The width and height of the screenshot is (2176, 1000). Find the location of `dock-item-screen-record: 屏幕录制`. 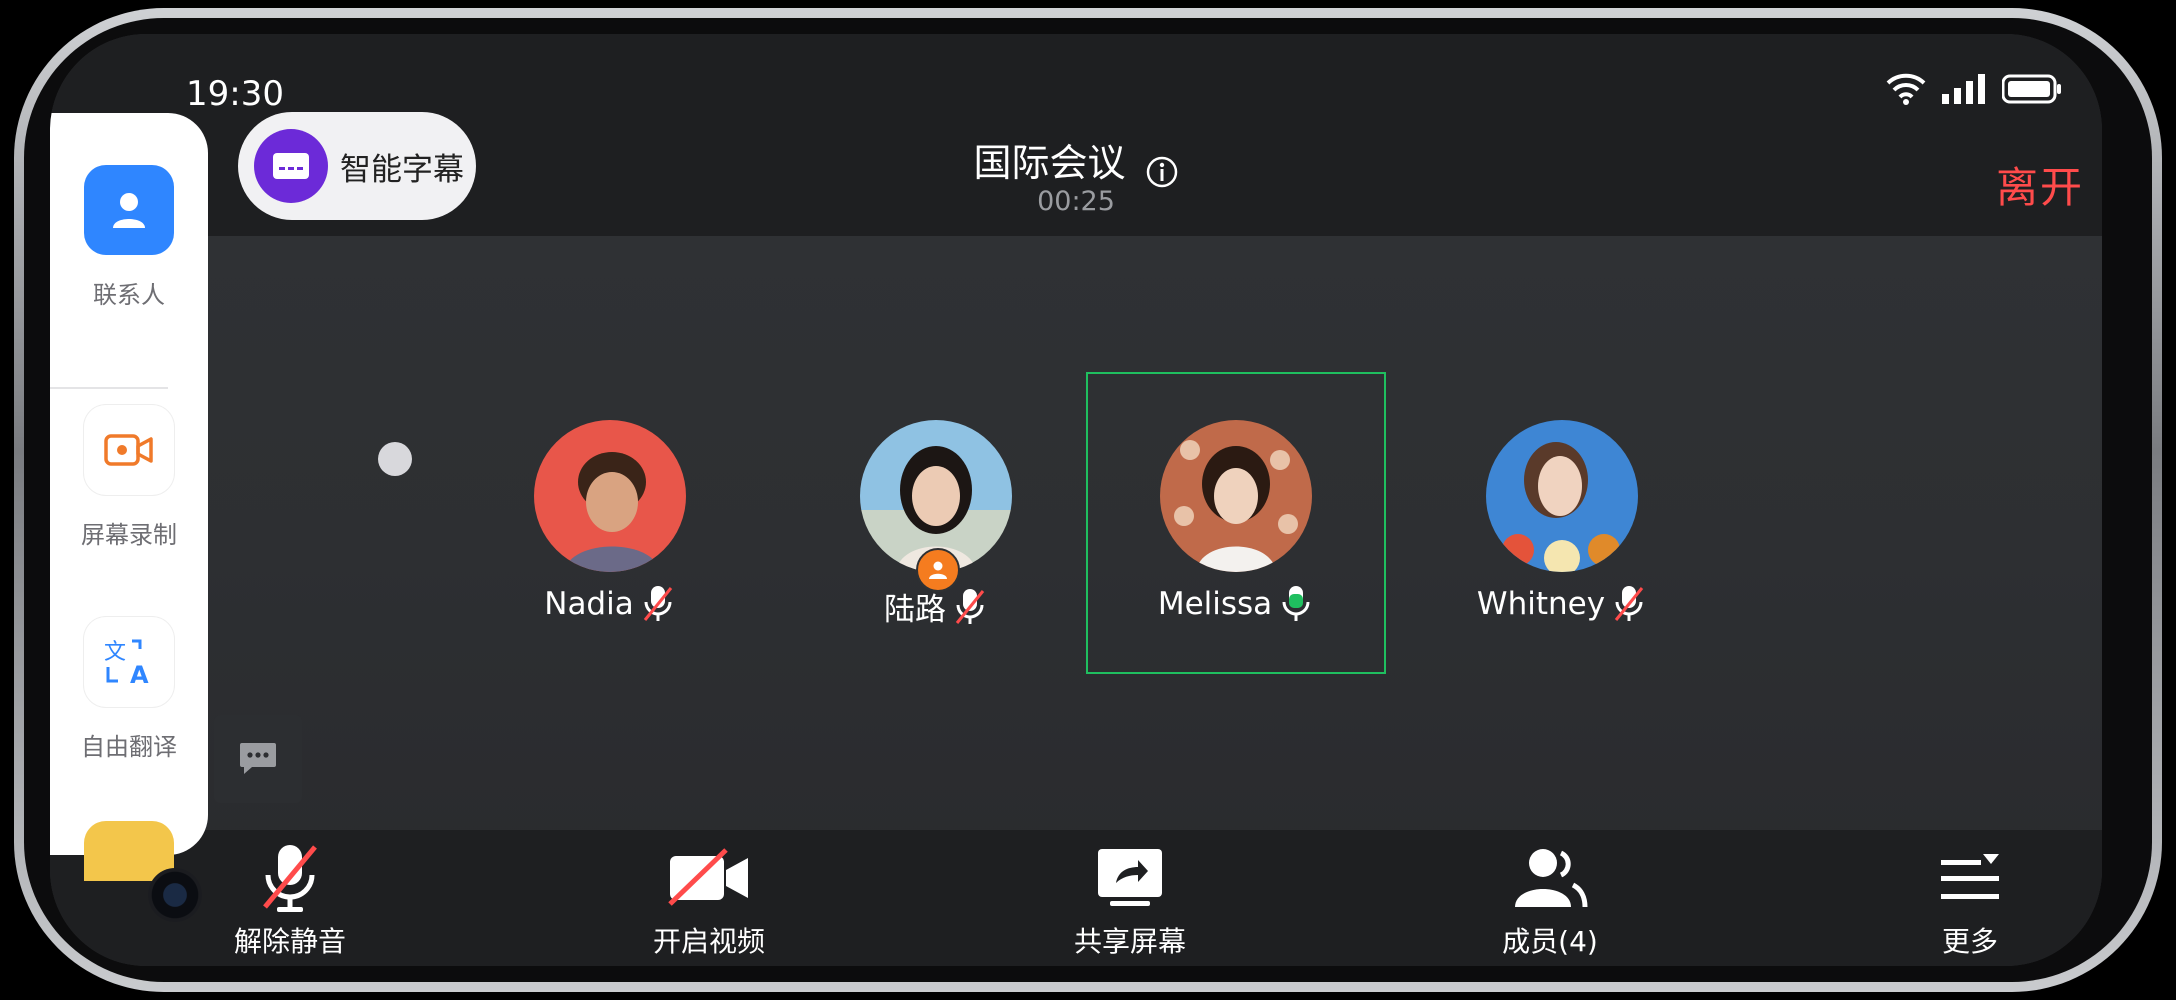

dock-item-screen-record: 屏幕录制 is located at coordinates (129, 477).